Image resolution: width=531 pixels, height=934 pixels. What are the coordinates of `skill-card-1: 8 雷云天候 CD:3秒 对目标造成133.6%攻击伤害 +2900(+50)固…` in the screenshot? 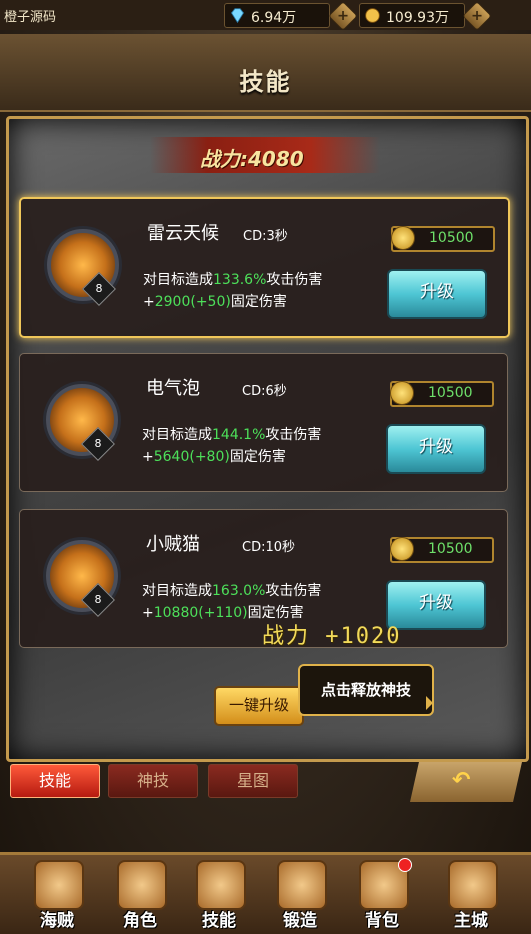 It's located at (264, 267).